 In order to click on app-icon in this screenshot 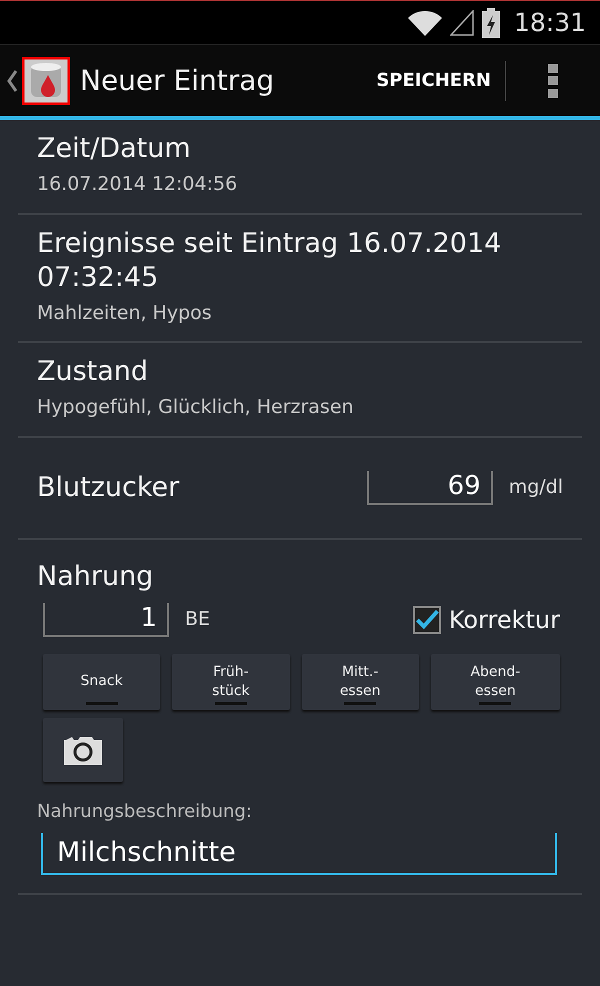, I will do `click(46, 80)`.